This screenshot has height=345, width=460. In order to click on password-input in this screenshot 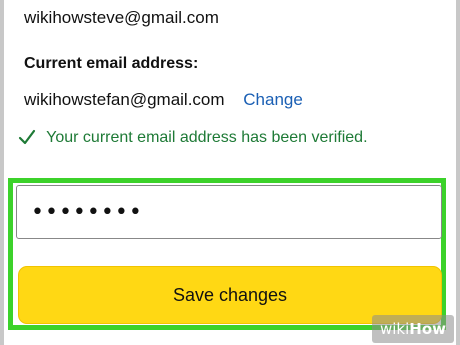, I will do `click(229, 212)`.